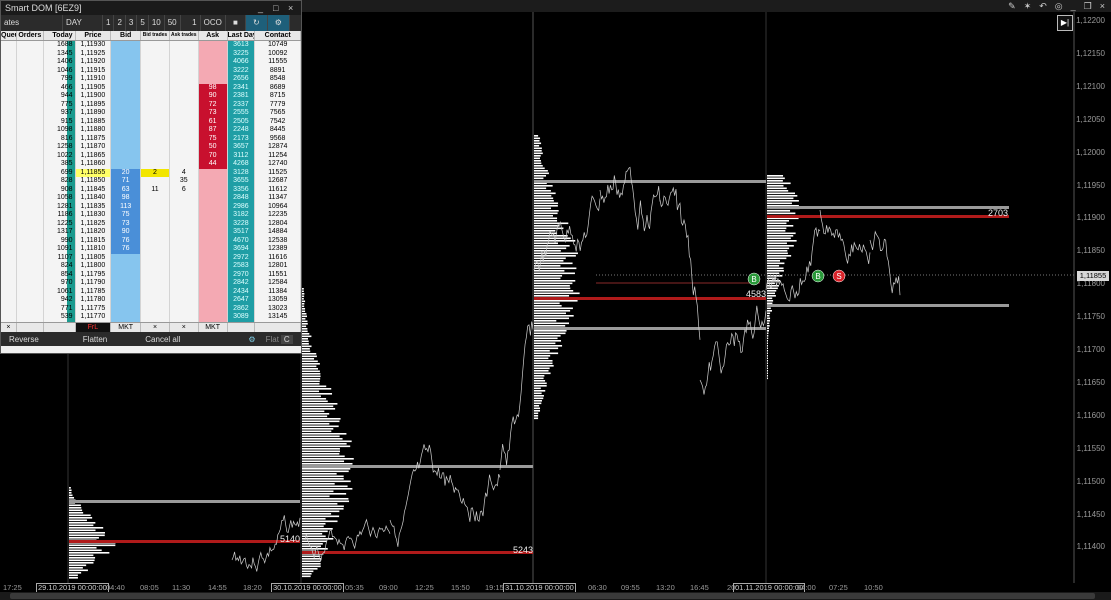 The height and width of the screenshot is (600, 1111). What do you see at coordinates (1088, 6) in the screenshot?
I see `restore-icon: ❐` at bounding box center [1088, 6].